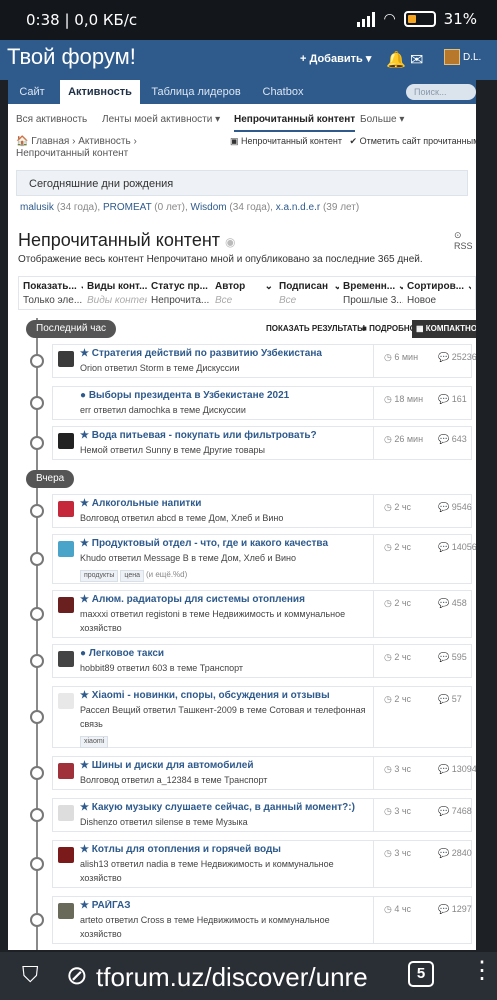  Describe the element at coordinates (251, 207) in the screenshot. I see `birthday-age: (34 года),` at that location.